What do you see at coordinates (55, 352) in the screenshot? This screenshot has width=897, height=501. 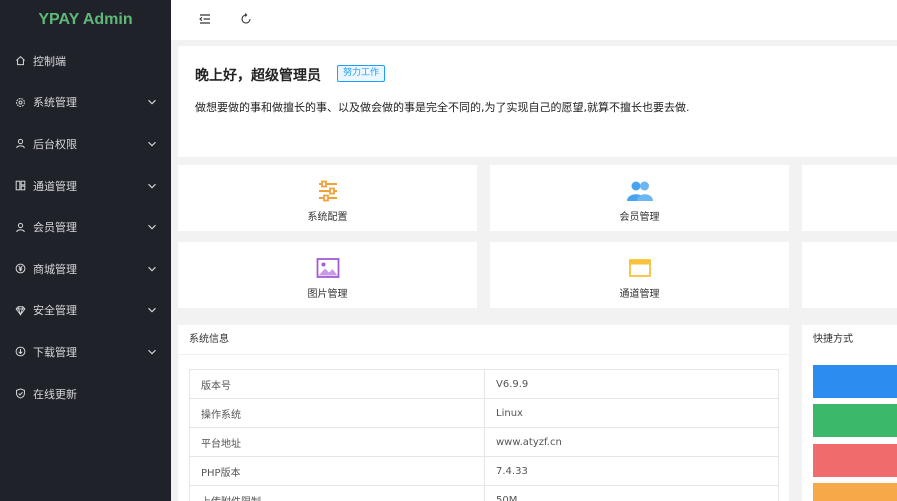 I see `sidebar-item-label: 下载管理` at bounding box center [55, 352].